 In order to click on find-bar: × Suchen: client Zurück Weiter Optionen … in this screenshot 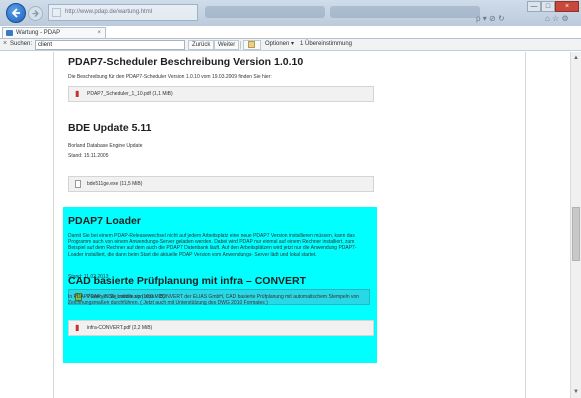, I will do `click(290, 44)`.